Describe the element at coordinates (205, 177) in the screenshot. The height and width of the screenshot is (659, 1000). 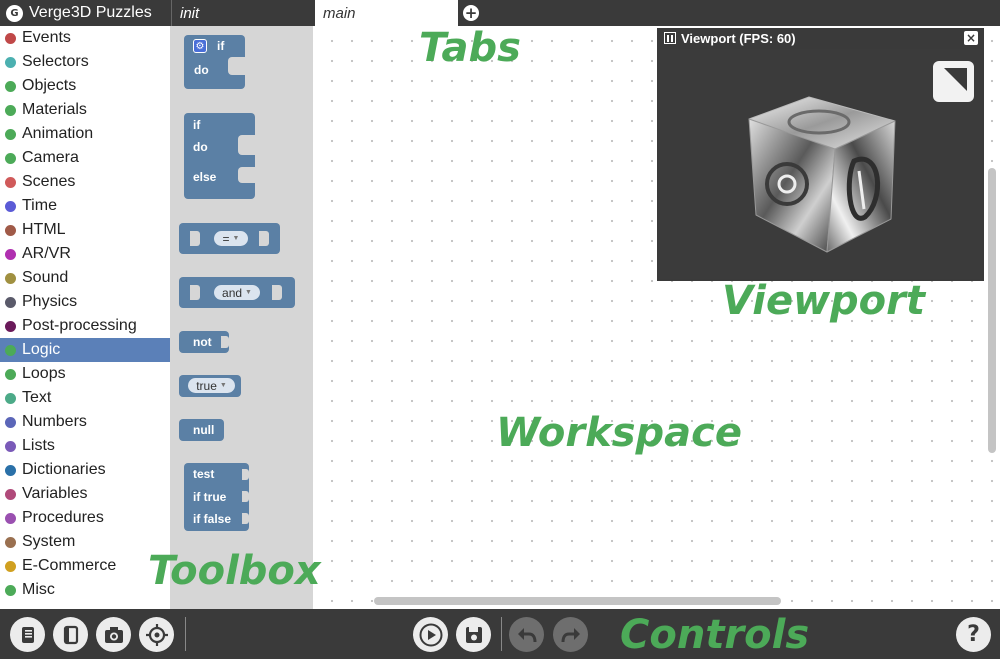
I see `block-else-label: else` at that location.